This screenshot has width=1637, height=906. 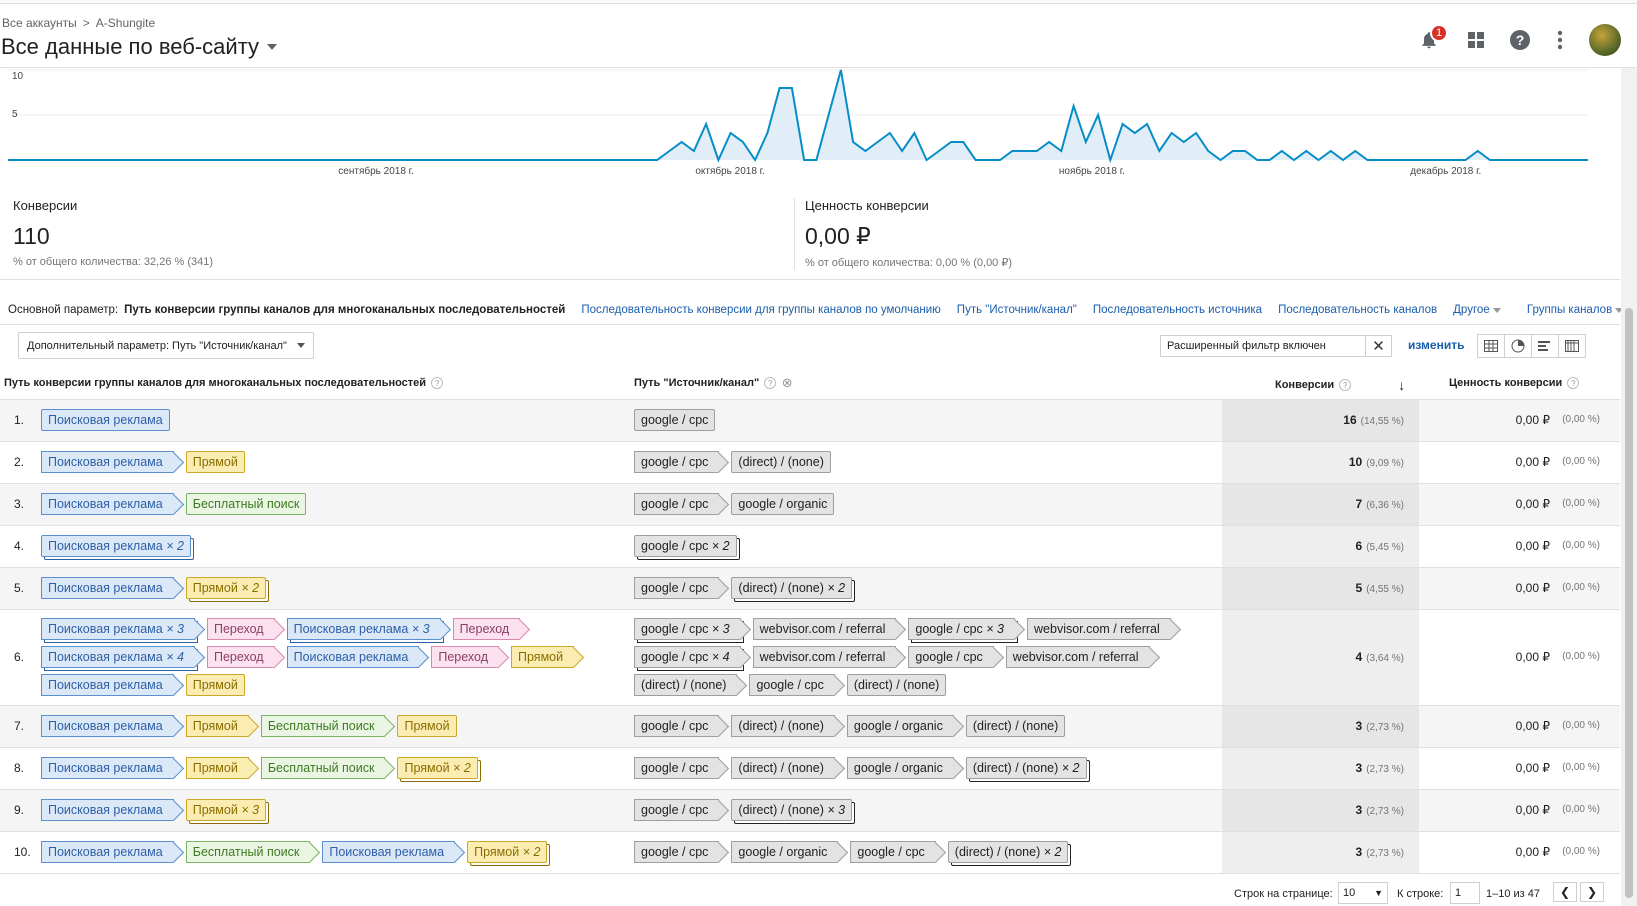 I want to click on metric-subtext: % от общего количества: 32,26 % (341), so click(x=113, y=262).